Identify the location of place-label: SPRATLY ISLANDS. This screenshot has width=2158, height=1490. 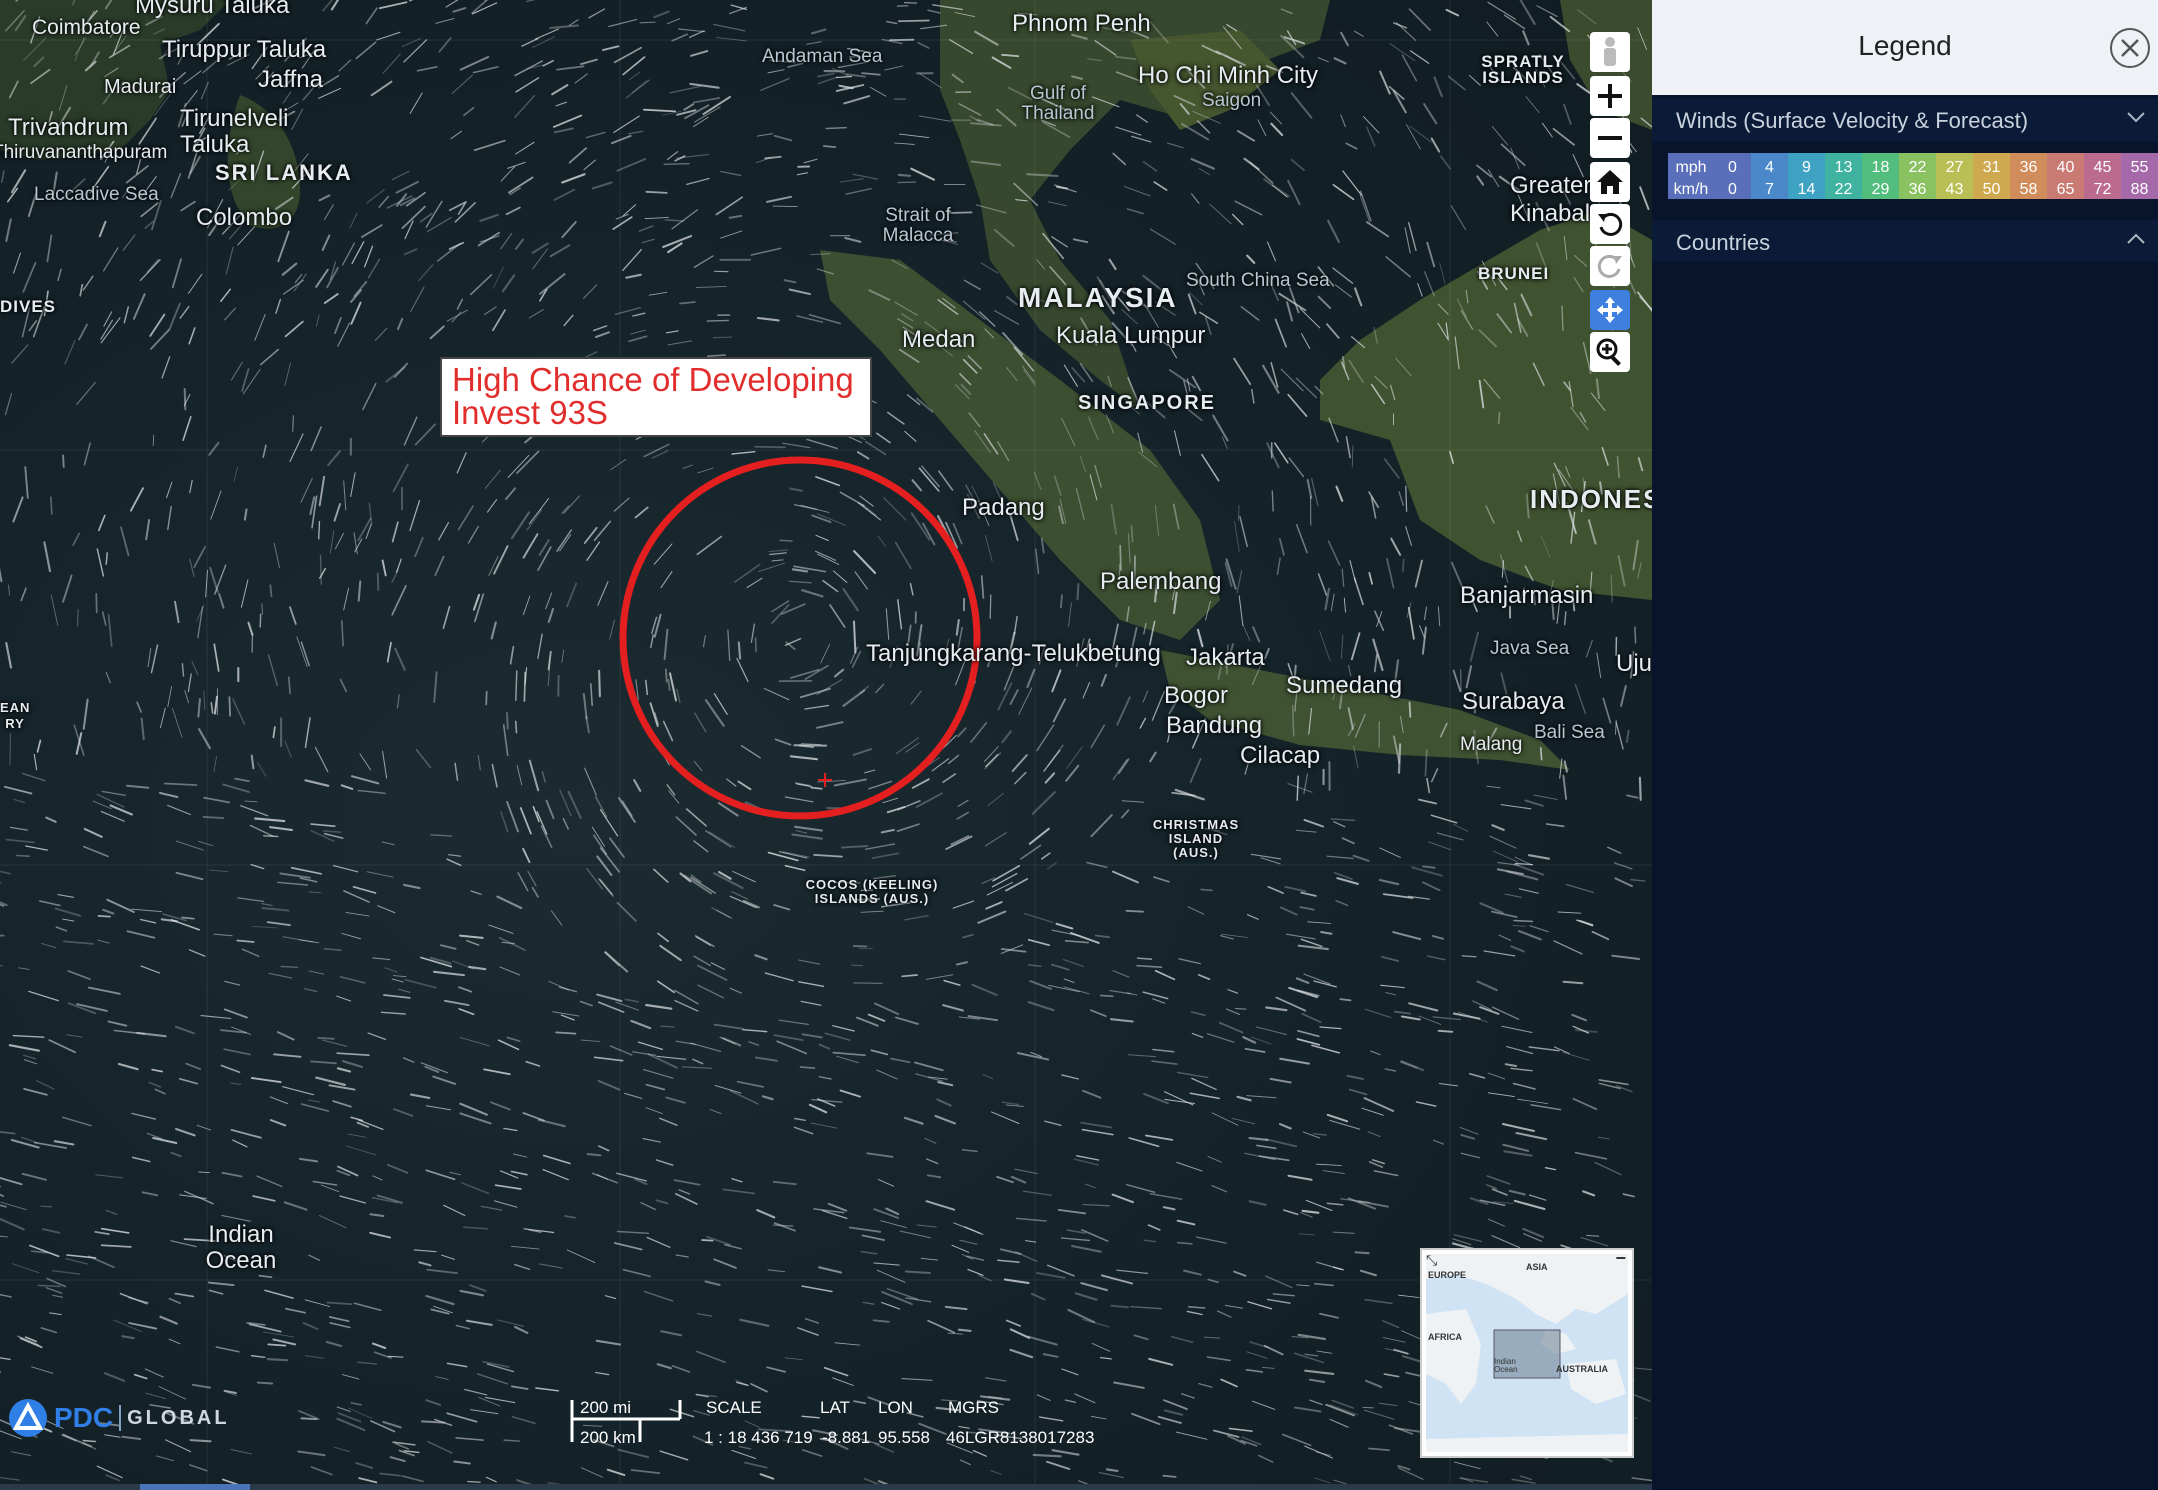
(1523, 69).